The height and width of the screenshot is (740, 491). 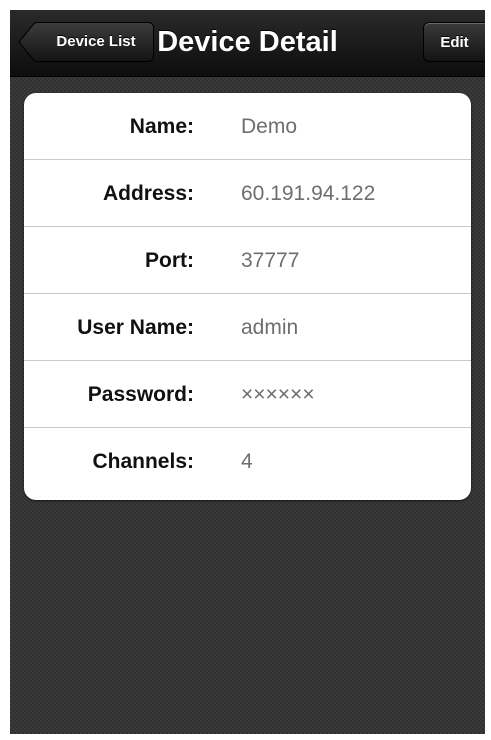 I want to click on row-label: Name:, so click(x=161, y=126).